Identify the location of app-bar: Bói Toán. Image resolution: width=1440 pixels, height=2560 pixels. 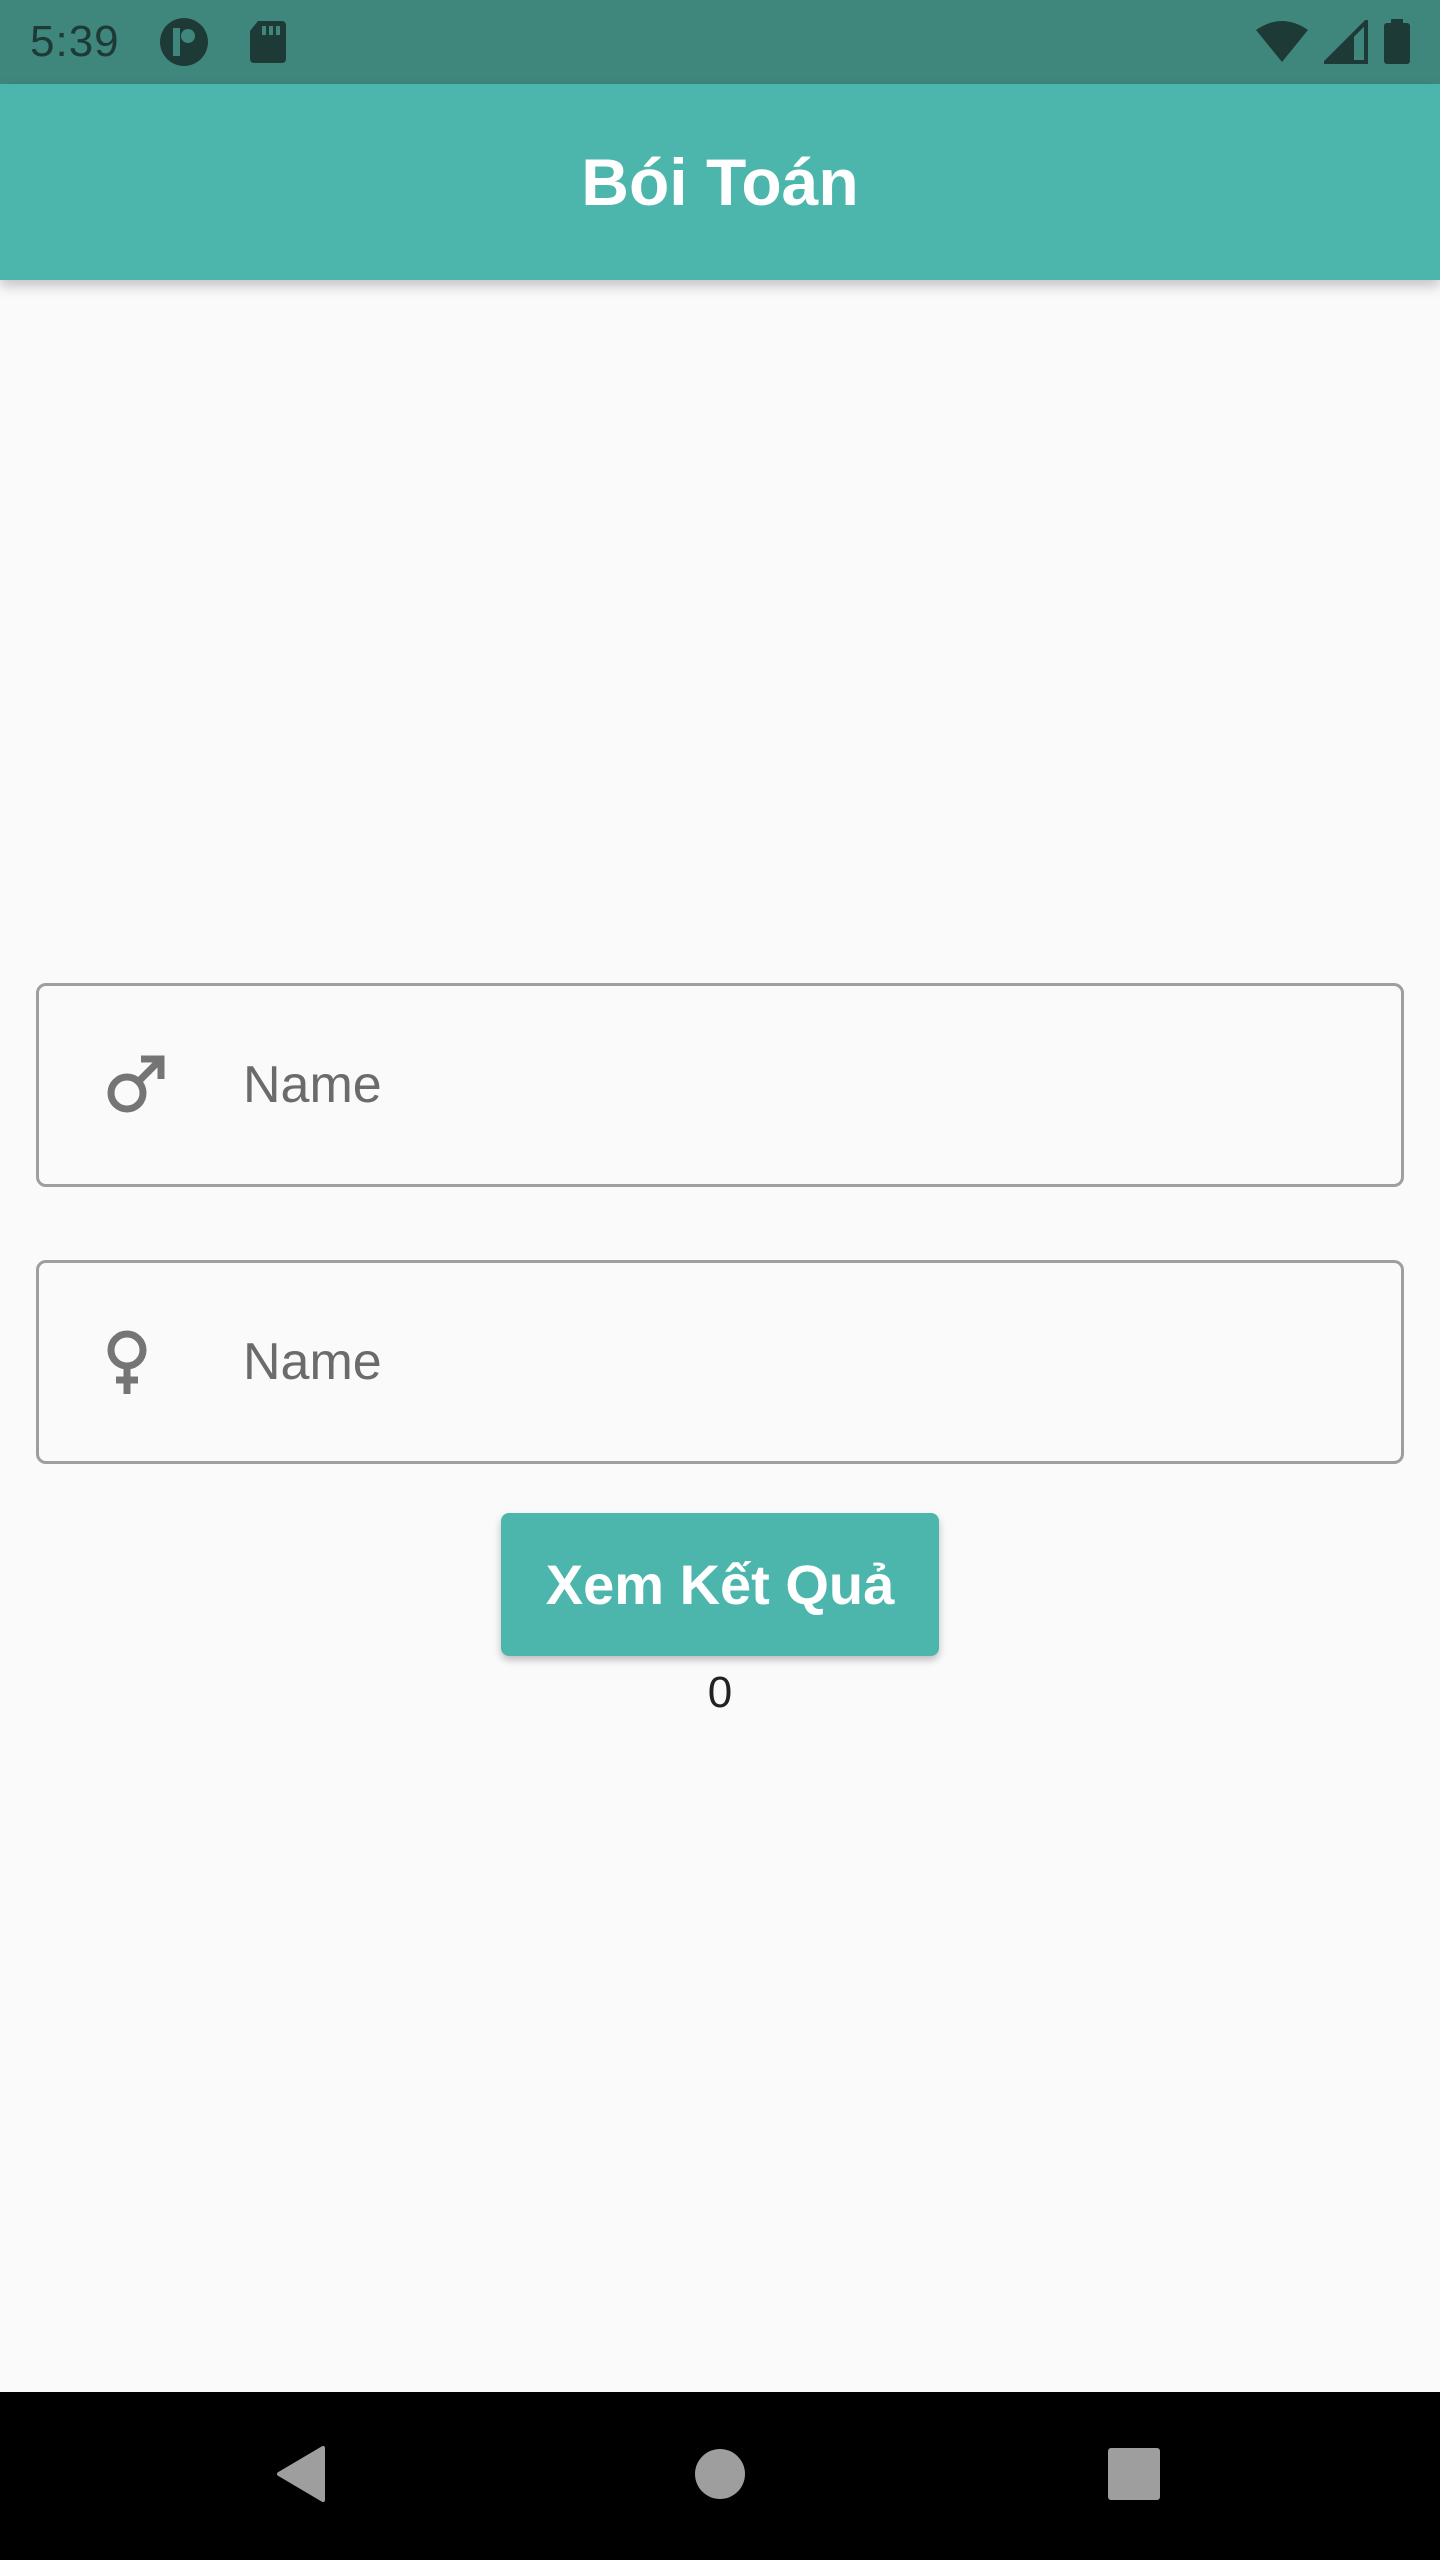
(720, 182).